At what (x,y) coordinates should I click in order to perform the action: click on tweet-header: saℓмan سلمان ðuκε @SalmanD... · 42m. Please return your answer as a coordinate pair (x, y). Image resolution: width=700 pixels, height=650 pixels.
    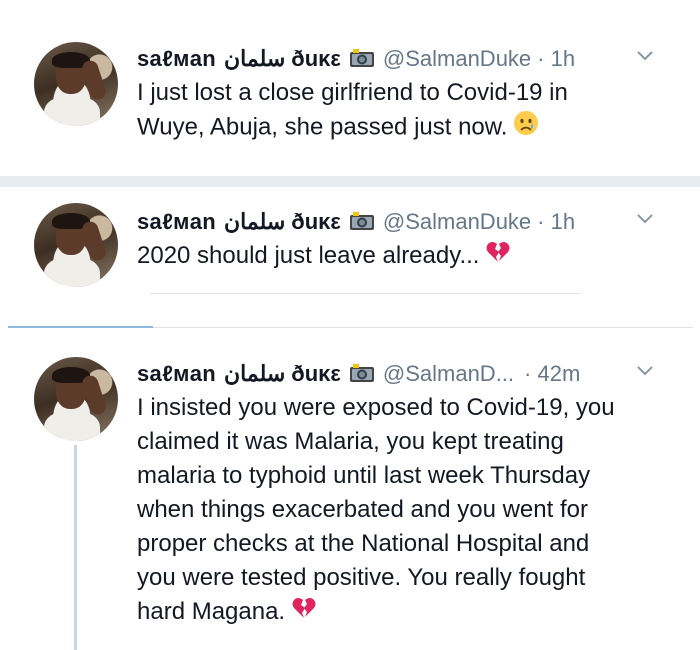
    Looking at the image, I should click on (358, 374).